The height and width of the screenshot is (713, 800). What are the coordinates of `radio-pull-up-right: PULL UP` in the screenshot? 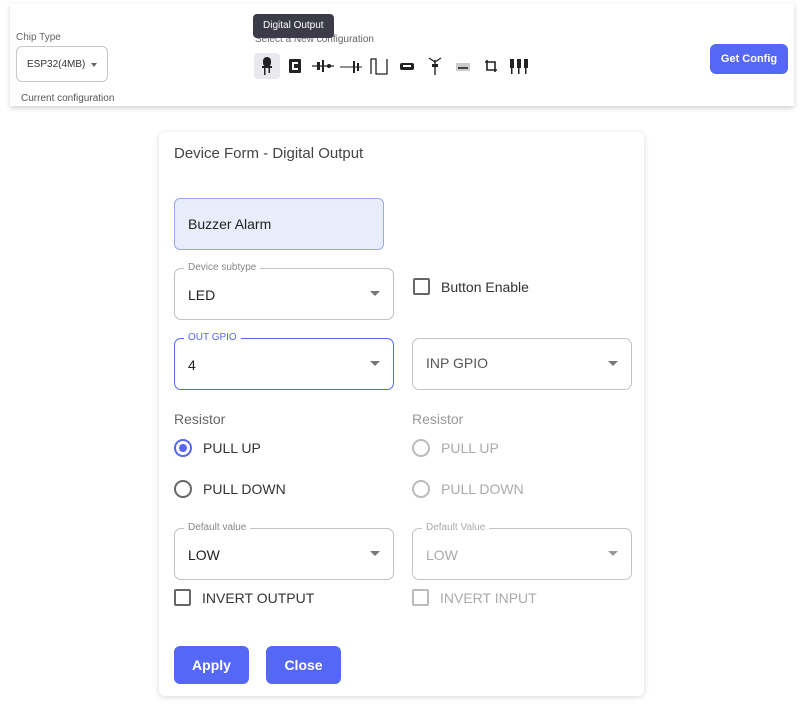 It's located at (455, 448).